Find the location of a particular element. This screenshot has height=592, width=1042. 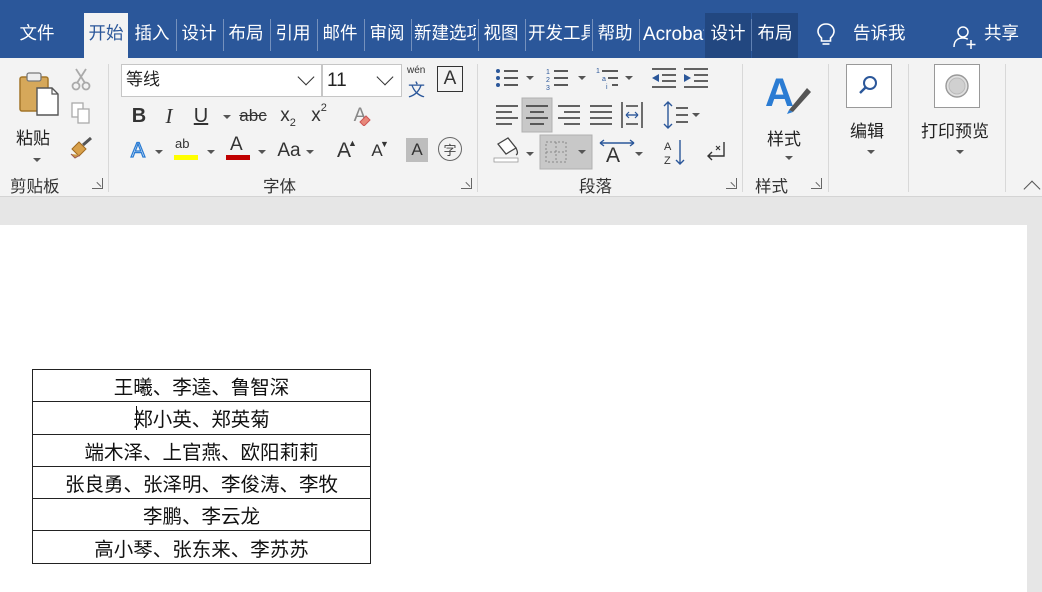

shading-icon is located at coordinates (513, 150).